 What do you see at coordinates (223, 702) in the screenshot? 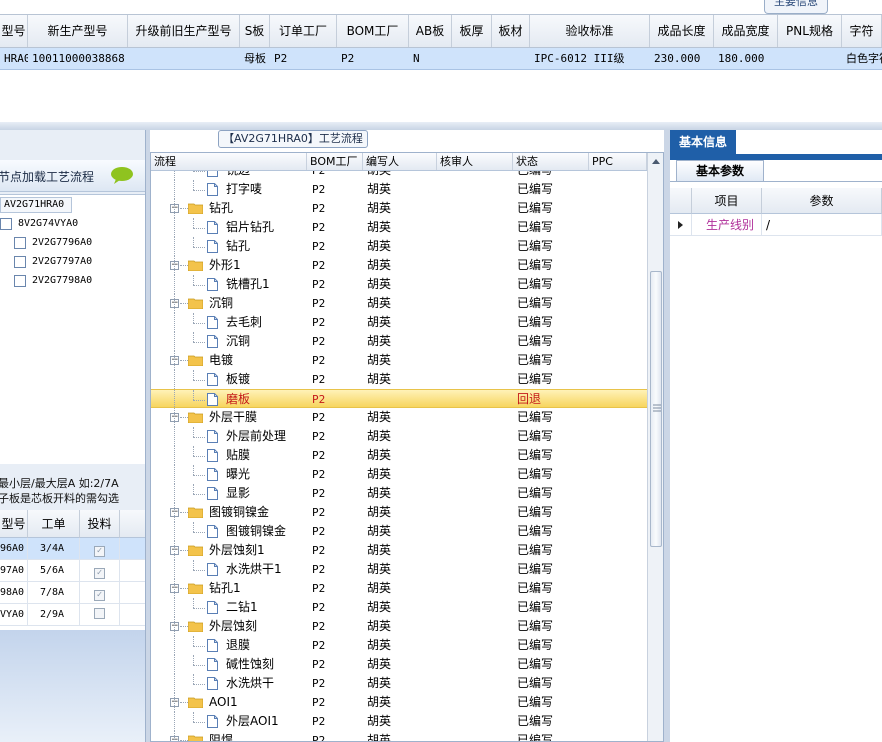
I see `process-name: AOI1` at bounding box center [223, 702].